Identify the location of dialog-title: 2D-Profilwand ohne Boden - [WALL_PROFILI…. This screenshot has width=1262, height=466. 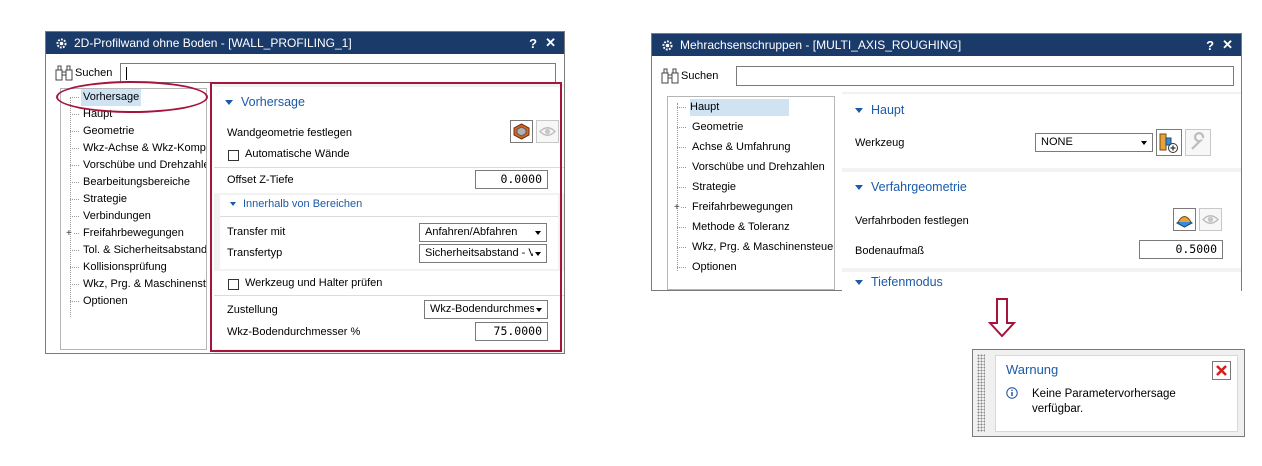
(213, 43).